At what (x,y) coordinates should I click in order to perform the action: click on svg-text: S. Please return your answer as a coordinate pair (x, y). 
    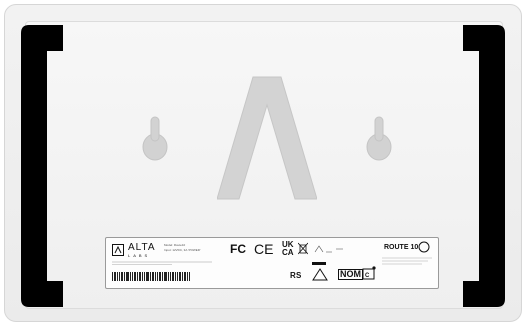
    Looking at the image, I should click on (299, 275).